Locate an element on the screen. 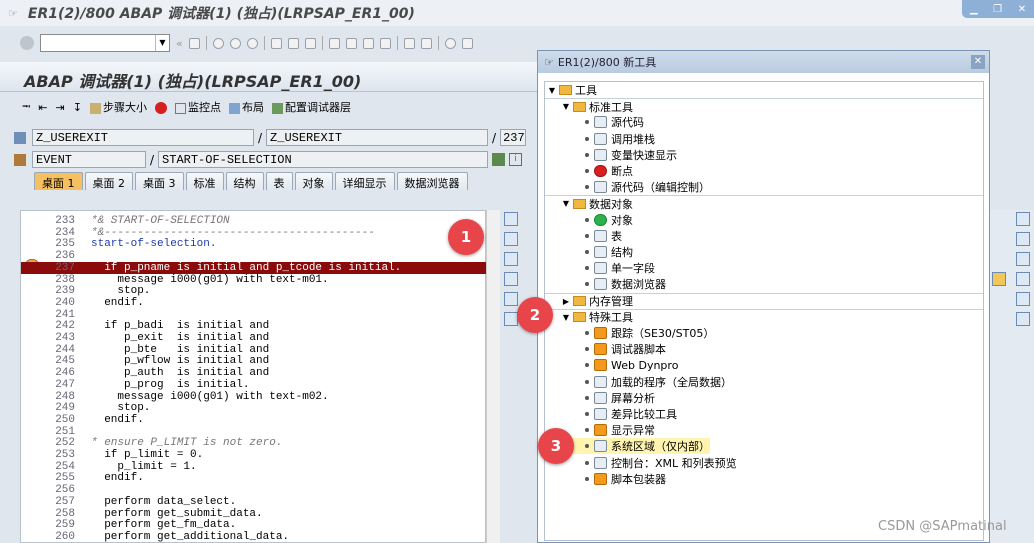  continue-icon: ↧ is located at coordinates (77, 107).